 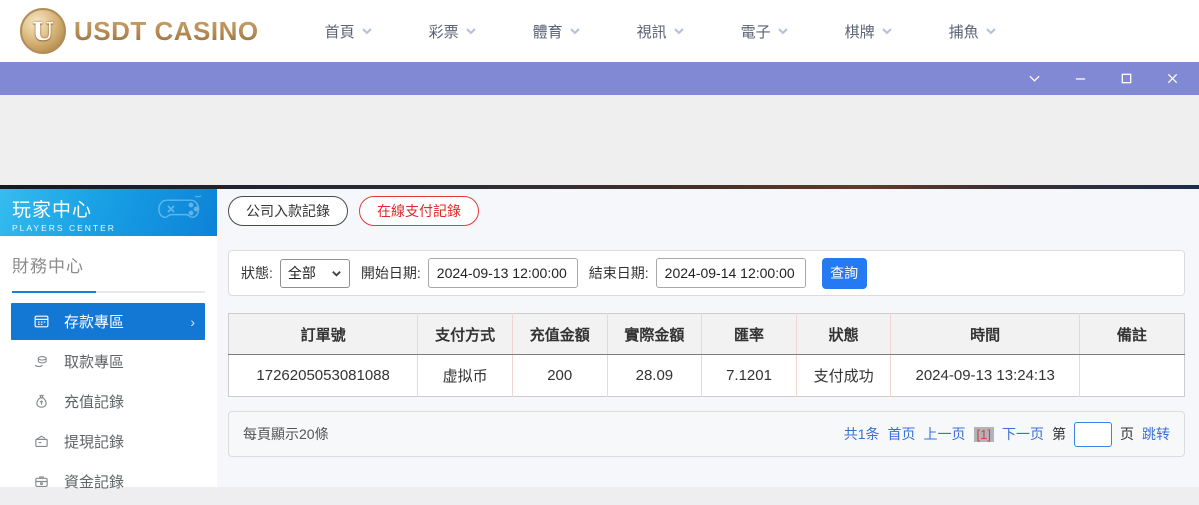 I want to click on sidebar-item-deposit: 存款專區 ›, so click(x=108, y=321).